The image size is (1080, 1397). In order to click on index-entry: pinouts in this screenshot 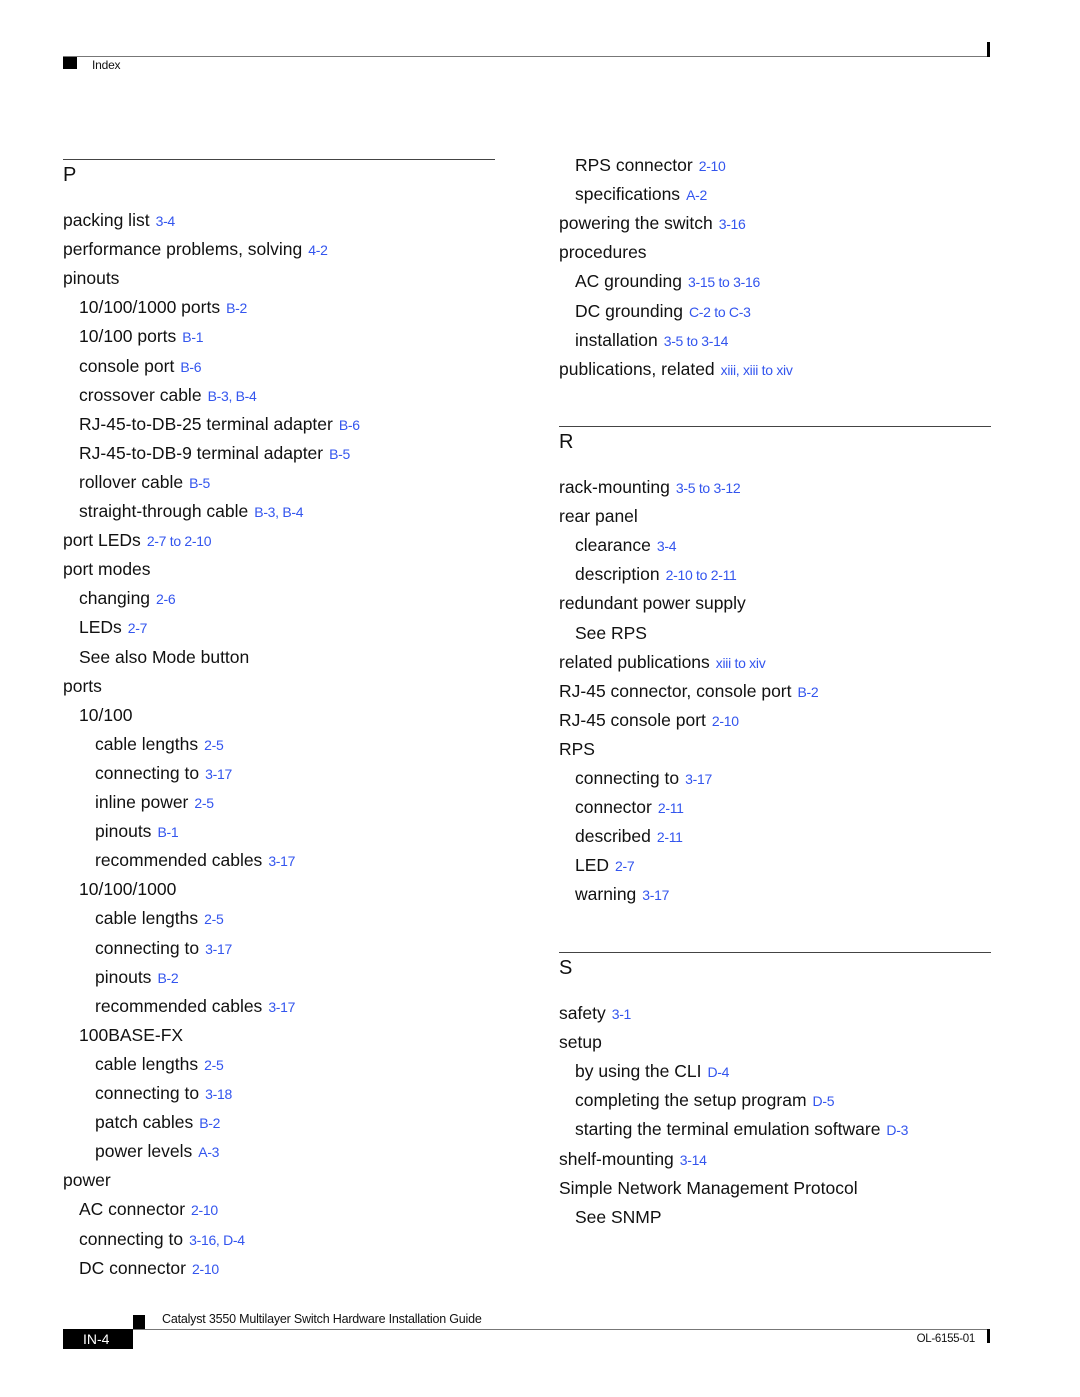, I will do `click(91, 278)`.